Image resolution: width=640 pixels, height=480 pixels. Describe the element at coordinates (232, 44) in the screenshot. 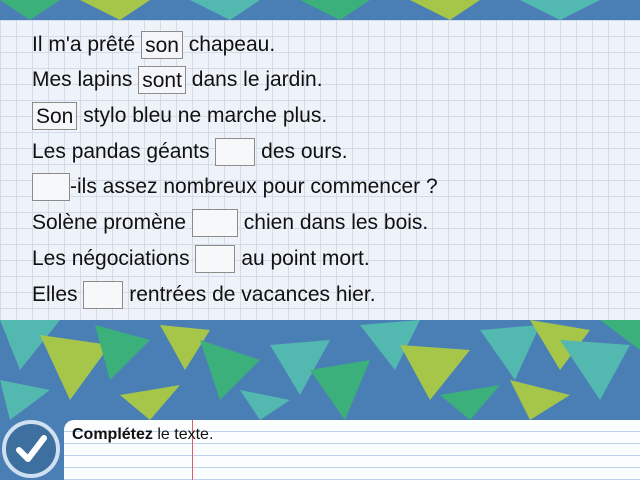

I see `sentence-text: chapeau.` at that location.